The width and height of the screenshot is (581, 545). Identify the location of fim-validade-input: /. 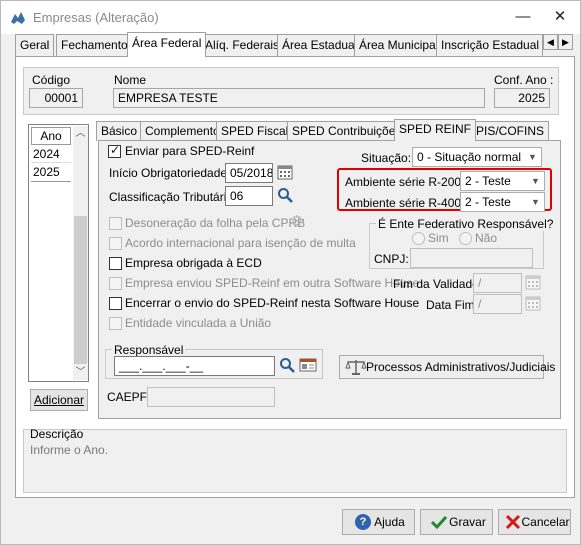
(497, 283).